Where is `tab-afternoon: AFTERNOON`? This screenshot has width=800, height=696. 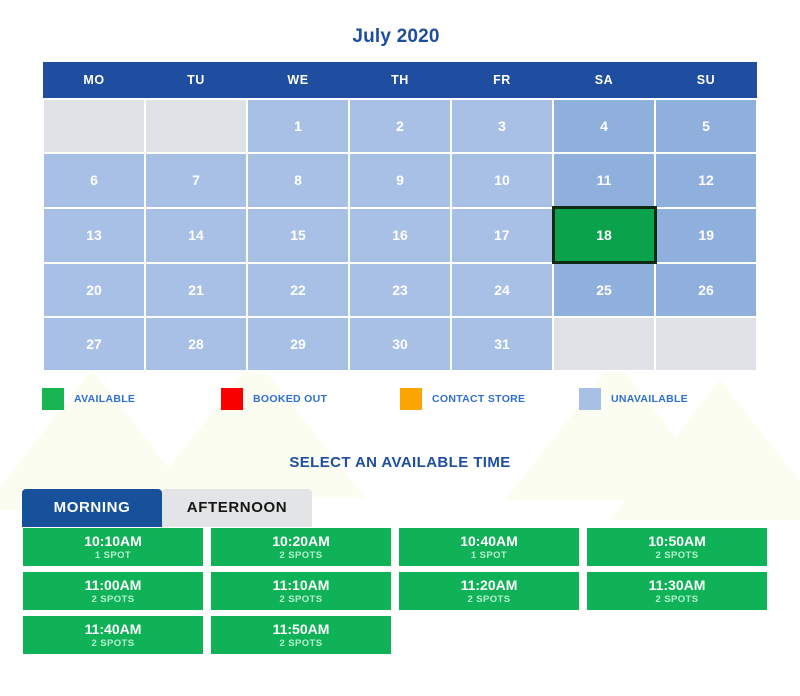 tab-afternoon: AFTERNOON is located at coordinates (237, 508).